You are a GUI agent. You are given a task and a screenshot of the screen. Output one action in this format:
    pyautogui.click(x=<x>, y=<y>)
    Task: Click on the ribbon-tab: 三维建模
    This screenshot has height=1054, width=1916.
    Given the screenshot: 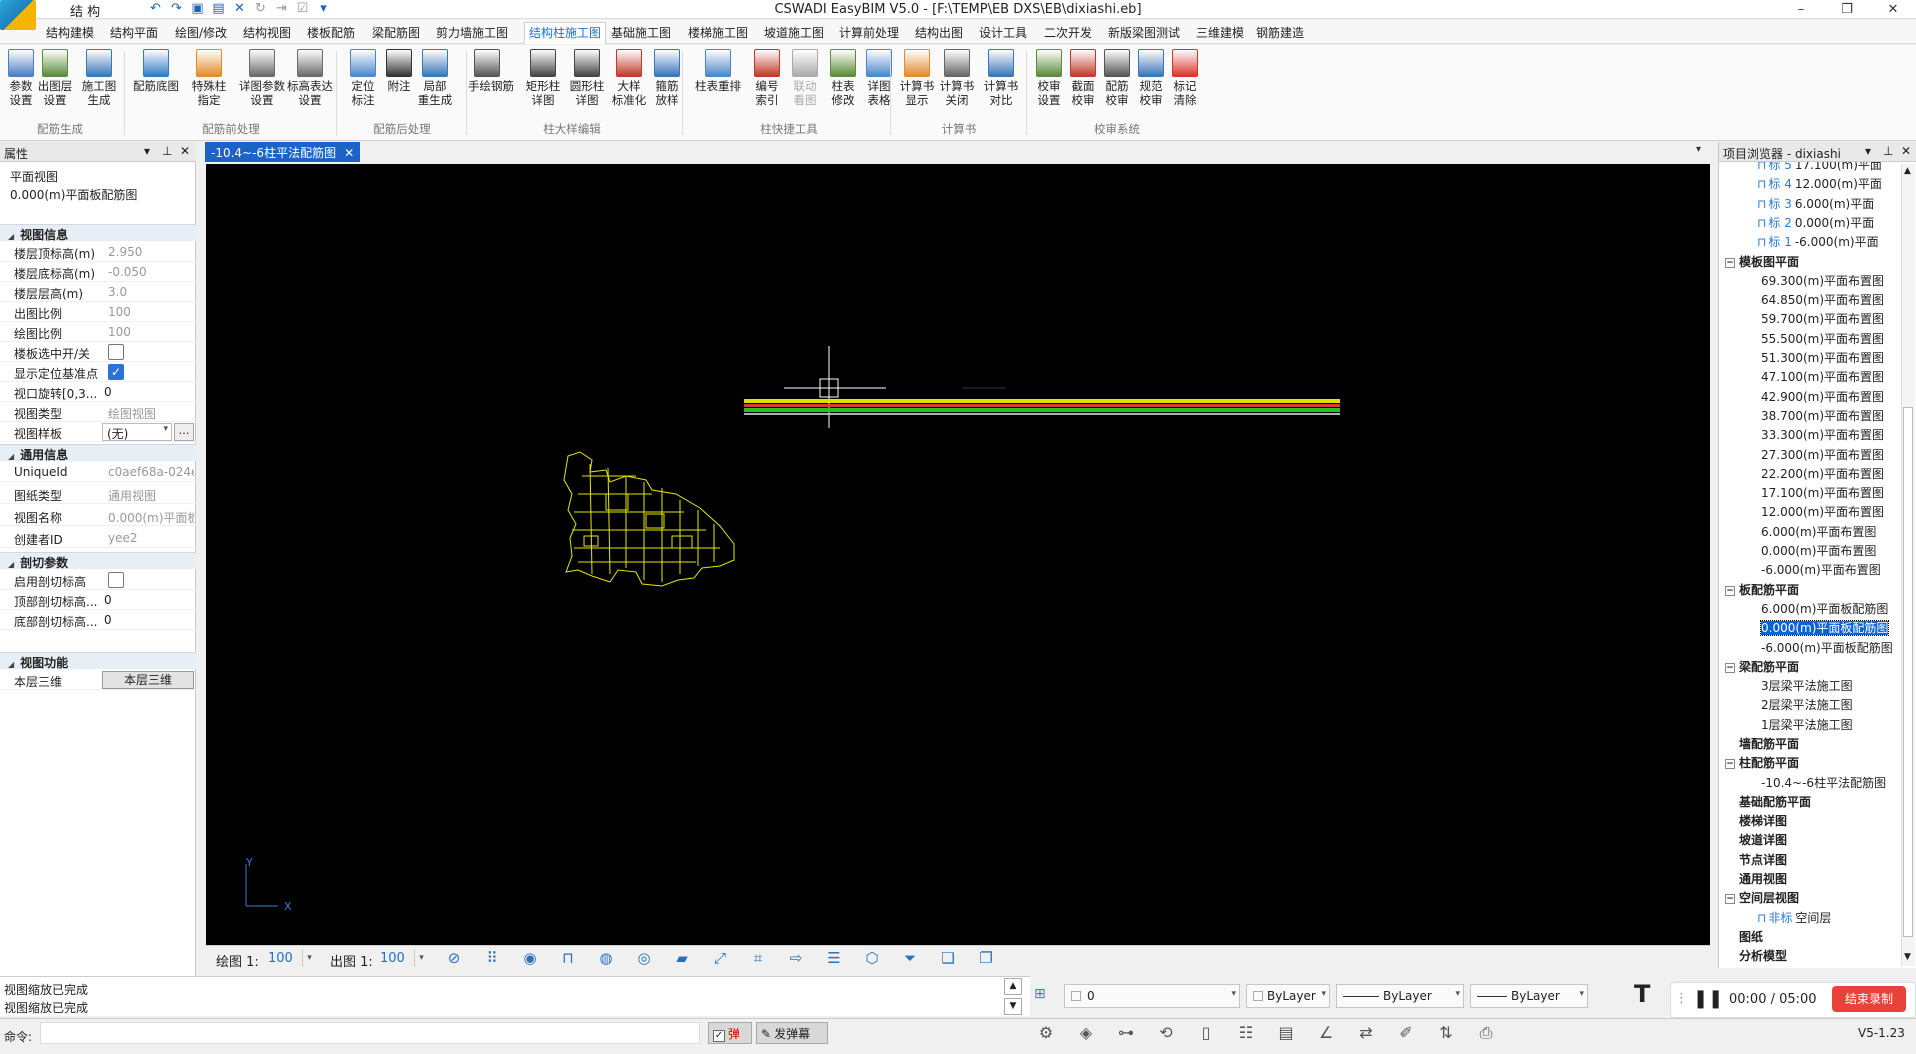 What is the action you would take?
    pyautogui.click(x=1220, y=32)
    